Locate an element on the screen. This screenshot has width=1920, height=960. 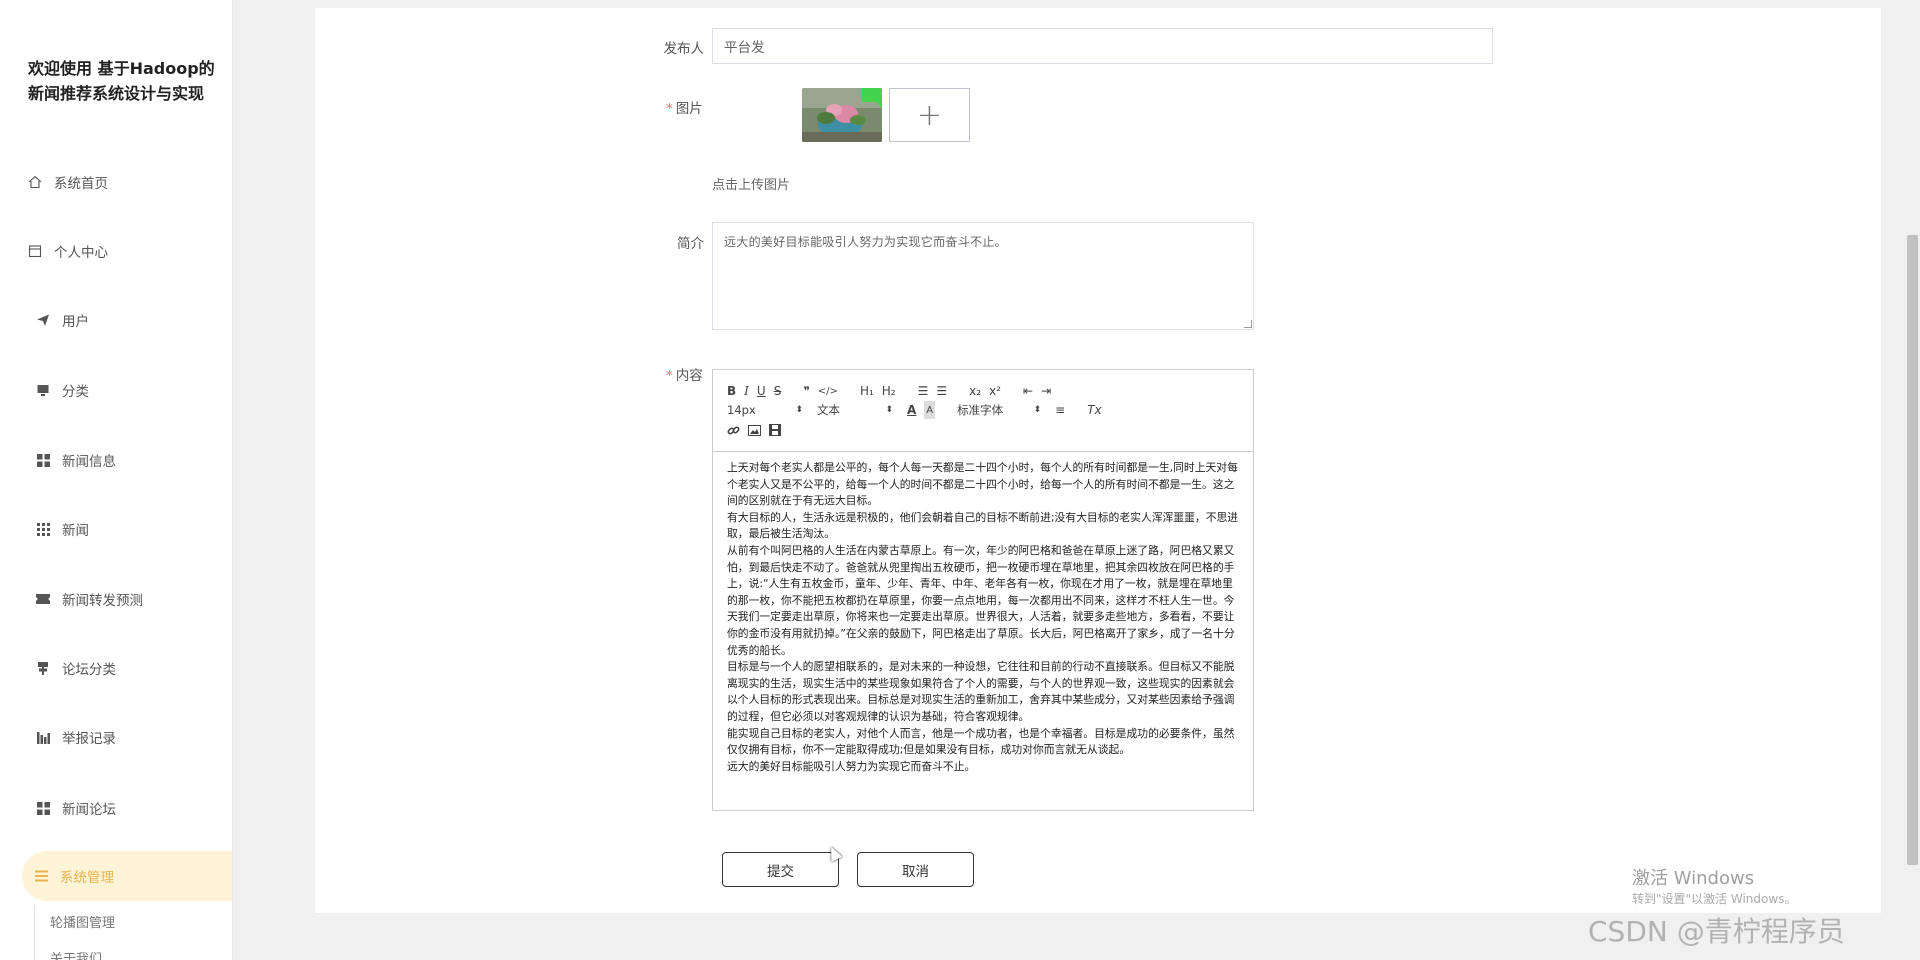
sidebar-item-label: 新闻论坛 is located at coordinates (89, 810).